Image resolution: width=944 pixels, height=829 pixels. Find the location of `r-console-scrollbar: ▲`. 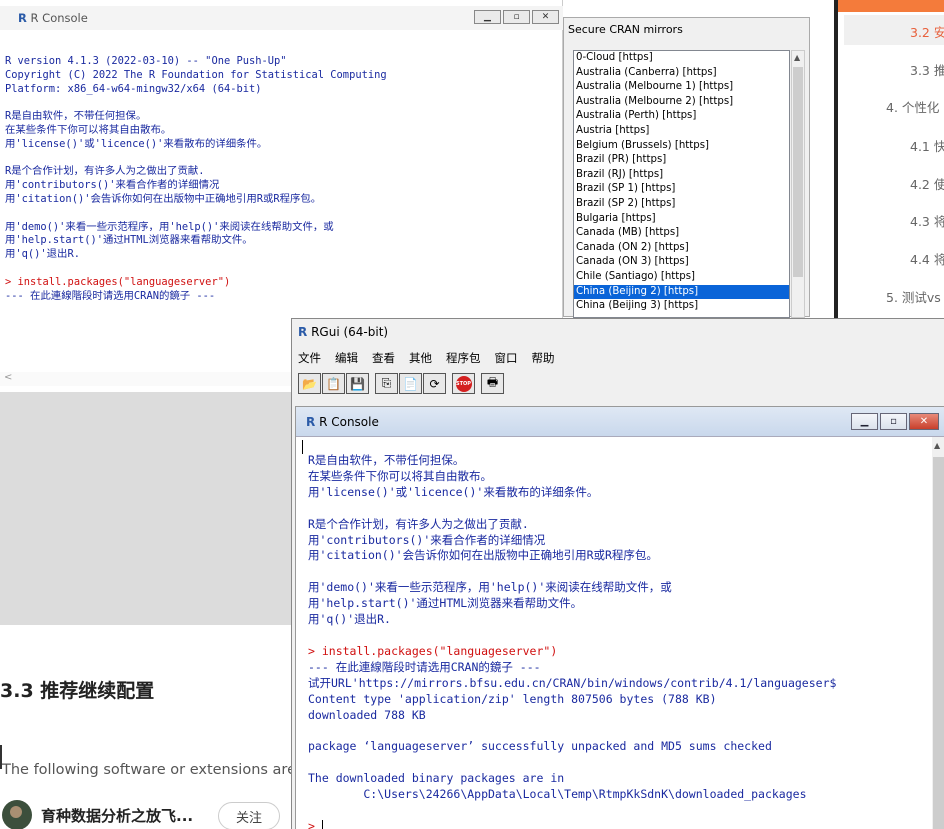

r-console-scrollbar: ▲ is located at coordinates (938, 633).